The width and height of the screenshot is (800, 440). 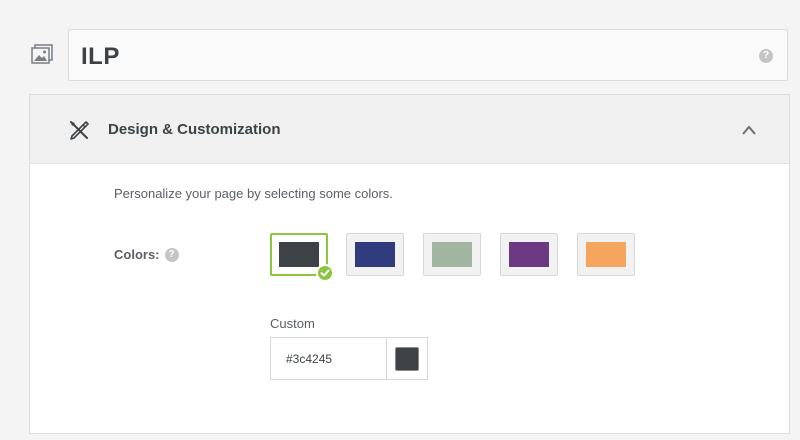 I want to click on colors-label: Colors: ?, so click(x=146, y=254).